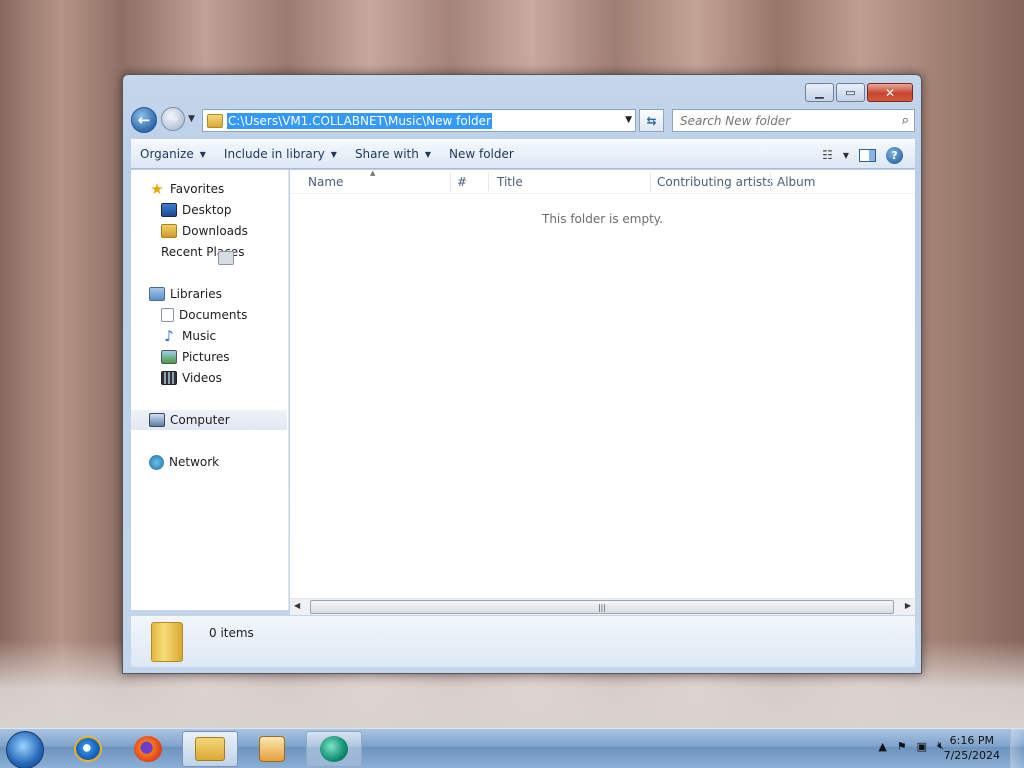 The height and width of the screenshot is (768, 1024). What do you see at coordinates (199, 336) in the screenshot?
I see `nav-music-label: Music` at bounding box center [199, 336].